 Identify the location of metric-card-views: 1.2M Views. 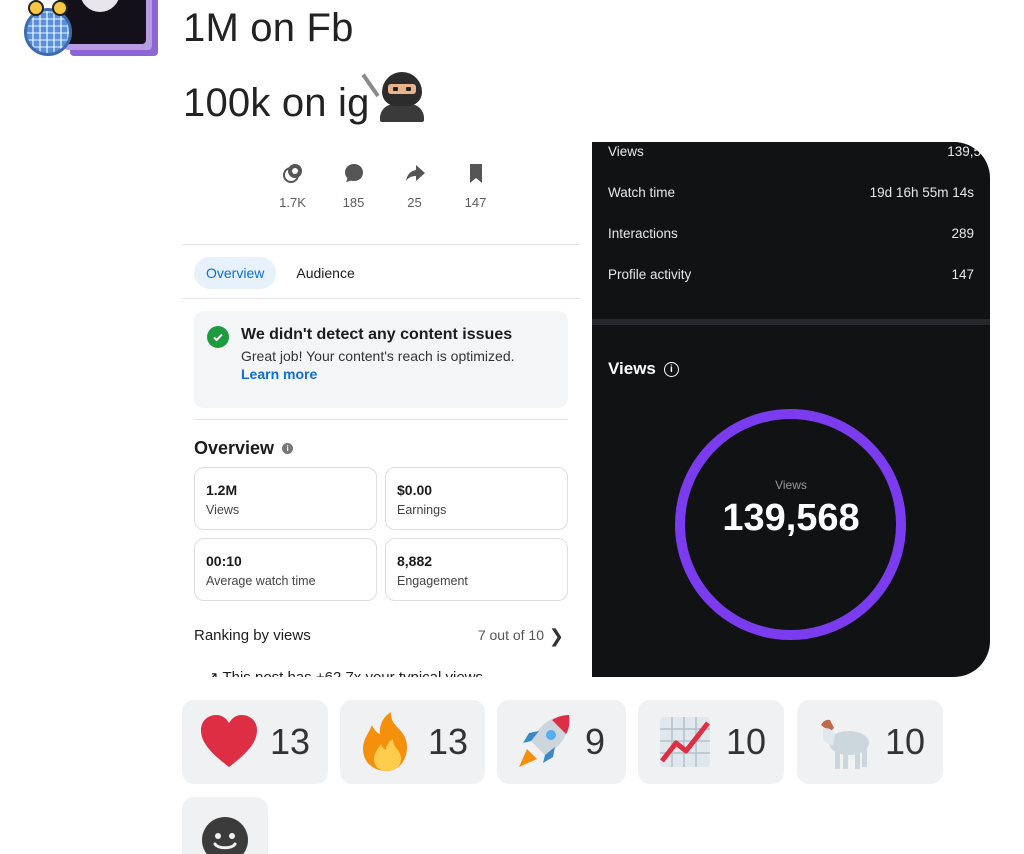
(285, 498).